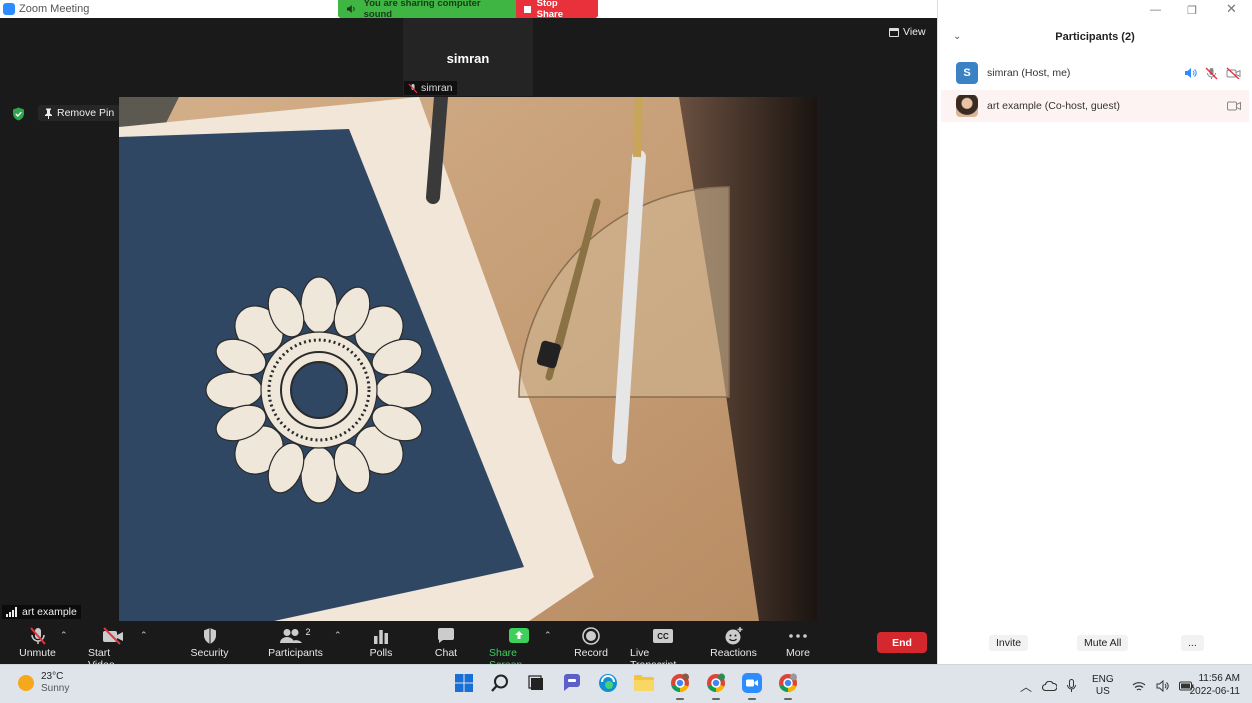 This screenshot has height=703, width=1252. I want to click on security-label: Security, so click(209, 653).